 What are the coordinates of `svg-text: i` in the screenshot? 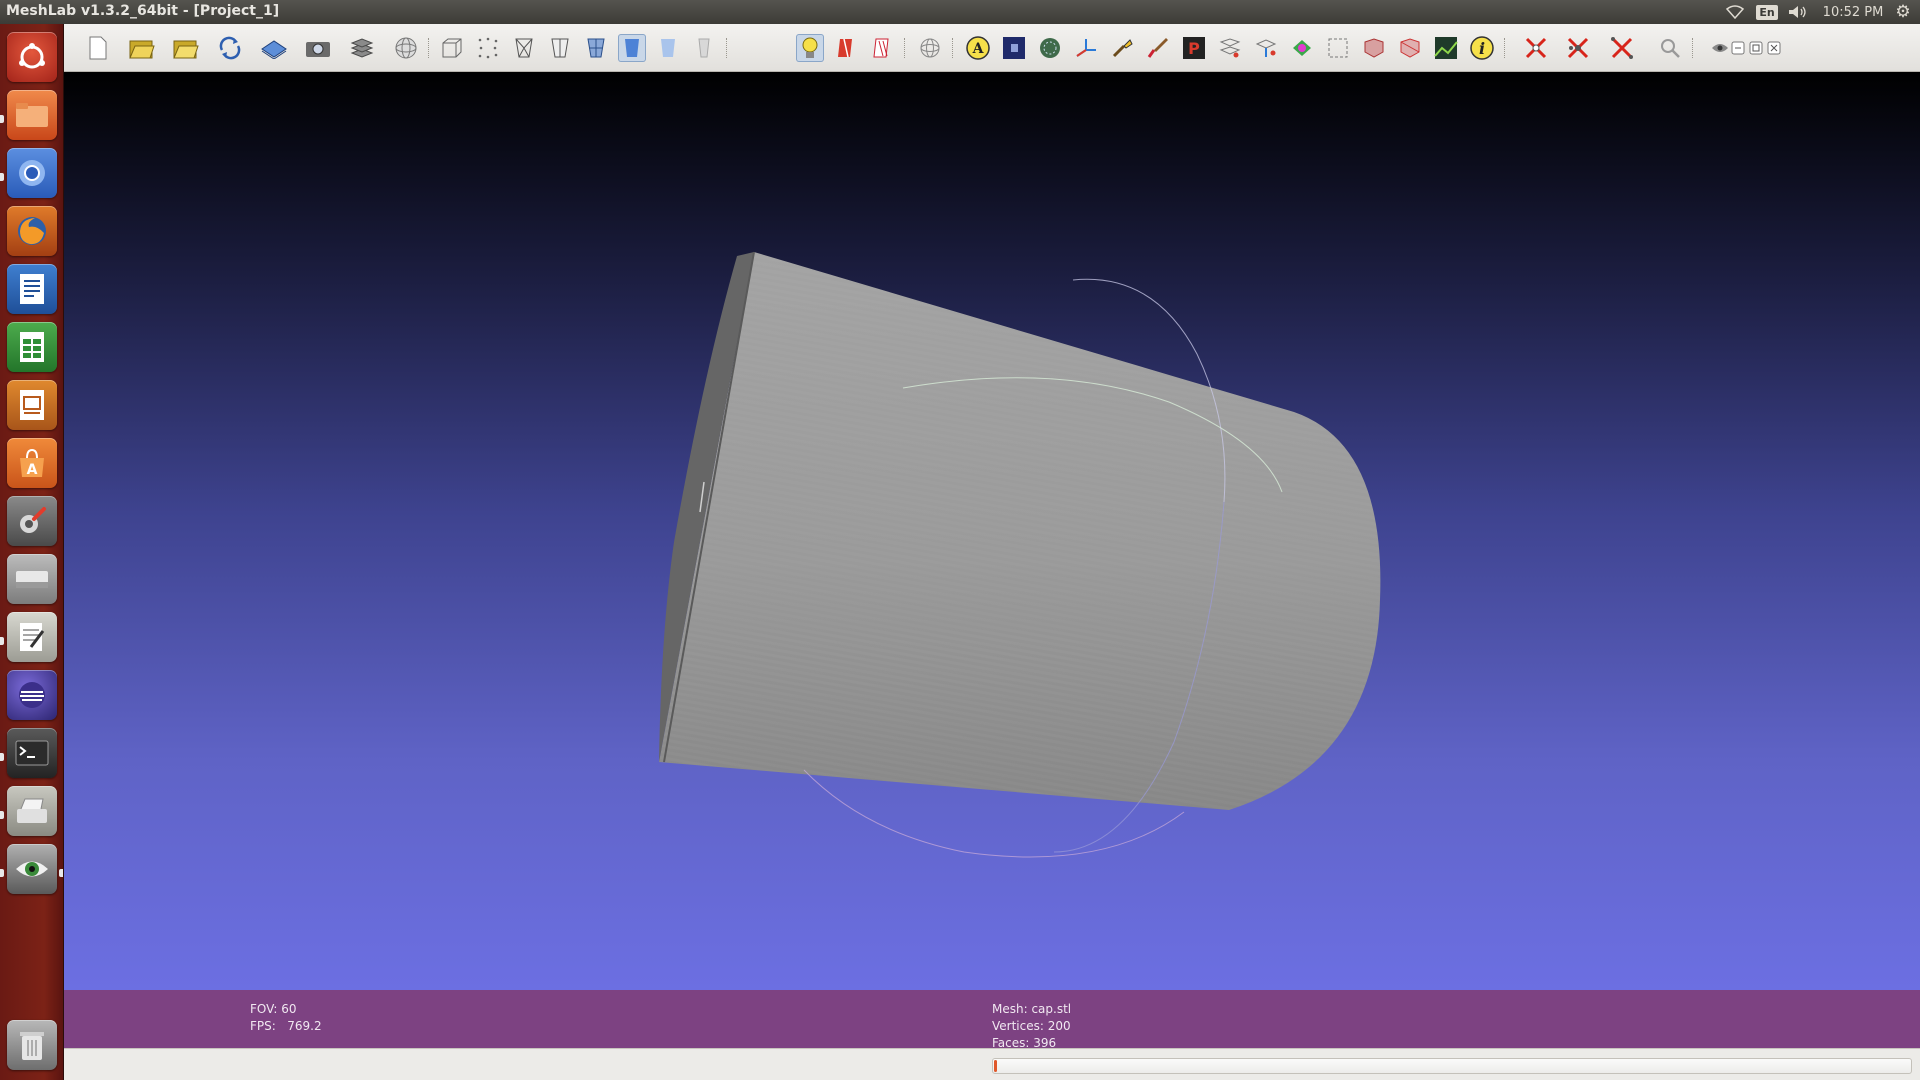 It's located at (1482, 48).